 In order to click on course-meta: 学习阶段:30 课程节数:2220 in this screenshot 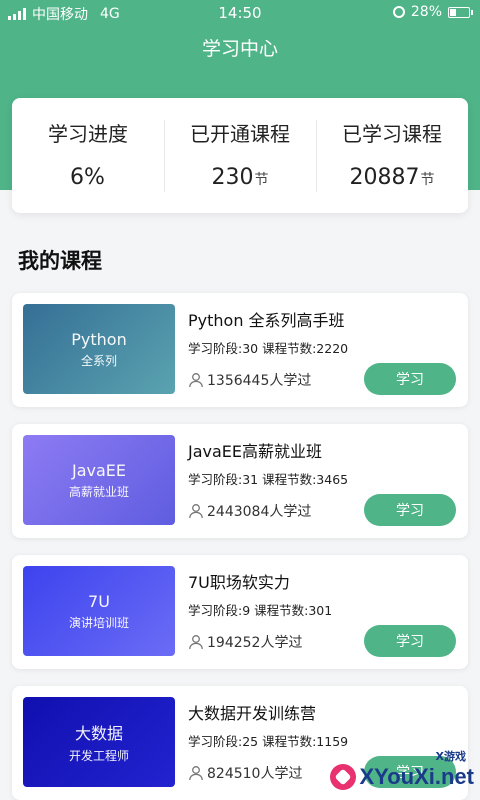, I will do `click(268, 348)`.